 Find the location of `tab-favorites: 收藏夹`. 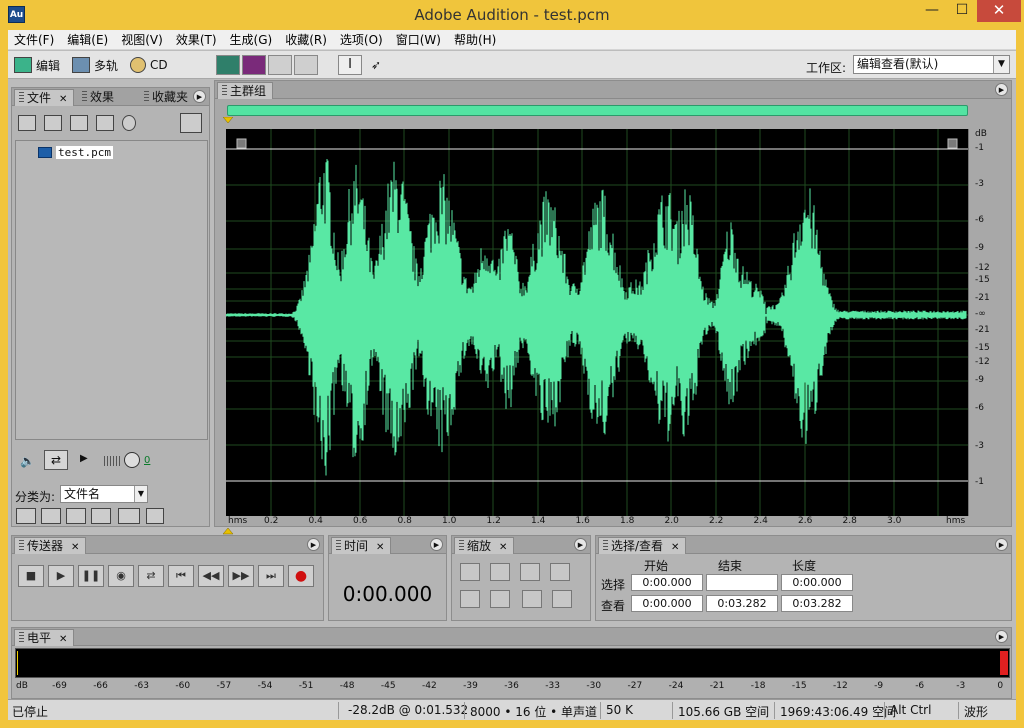

tab-favorites: 收藏夹 is located at coordinates (167, 97).